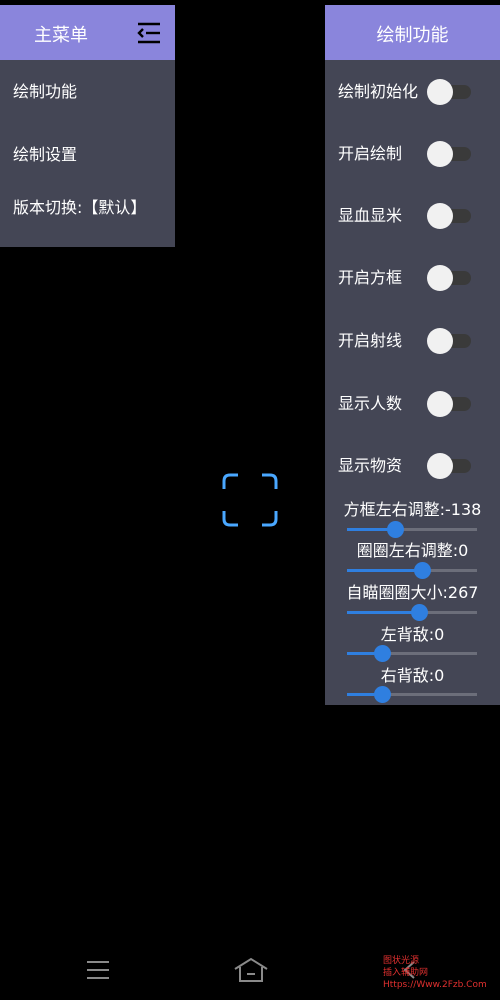  What do you see at coordinates (412, 675) in the screenshot?
I see `slider-label: 右背敌:0` at bounding box center [412, 675].